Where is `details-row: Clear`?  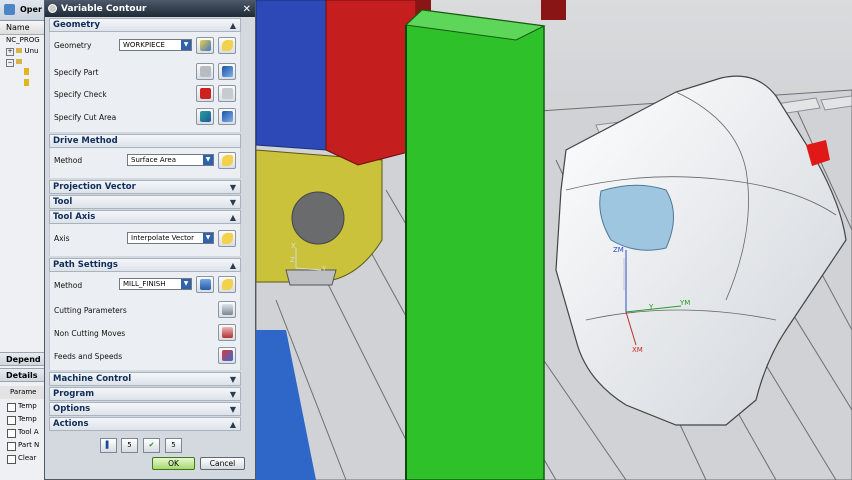 details-row: Clear is located at coordinates (22, 458).